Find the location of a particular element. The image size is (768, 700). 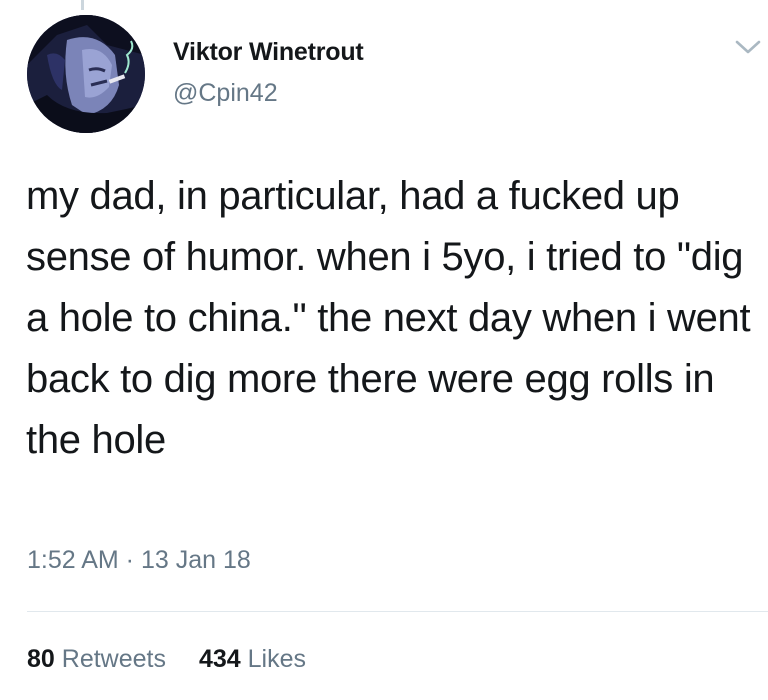

thread-connector-line is located at coordinates (82, 5).